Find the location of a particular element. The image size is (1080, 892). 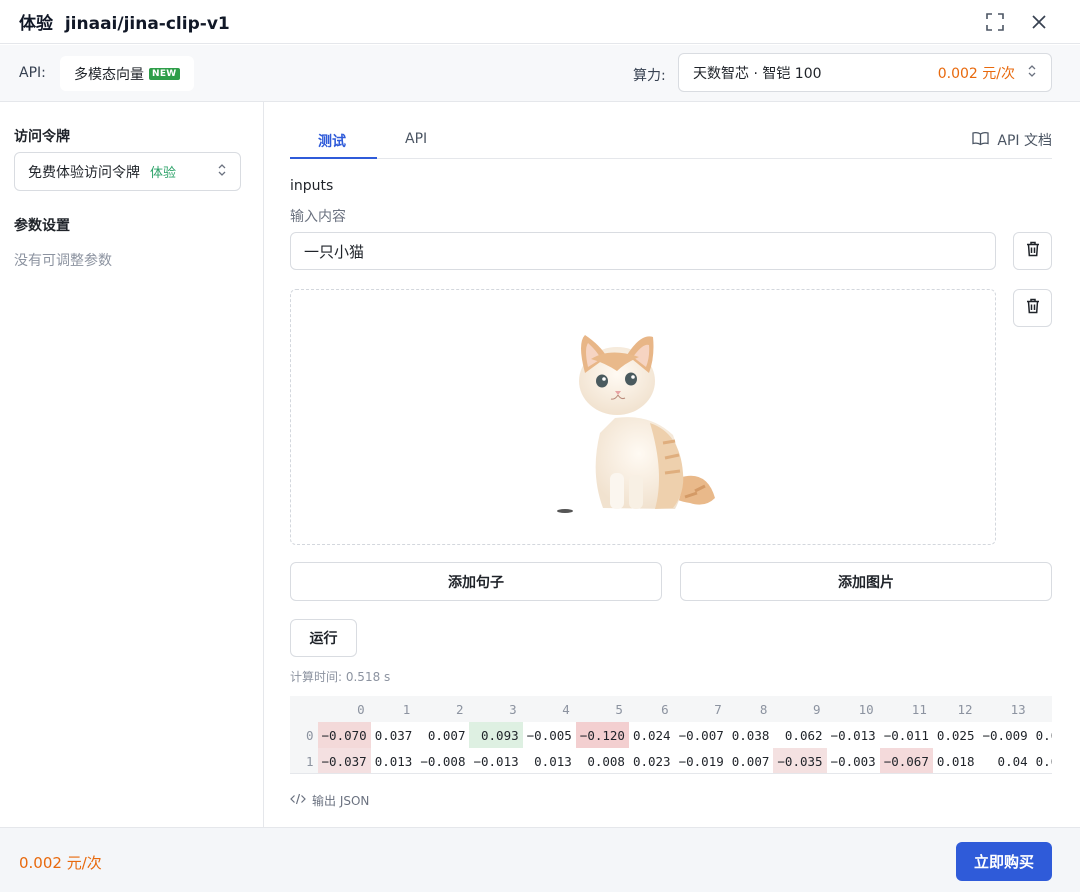

compute-price: 0.002 元/次 is located at coordinates (976, 73).